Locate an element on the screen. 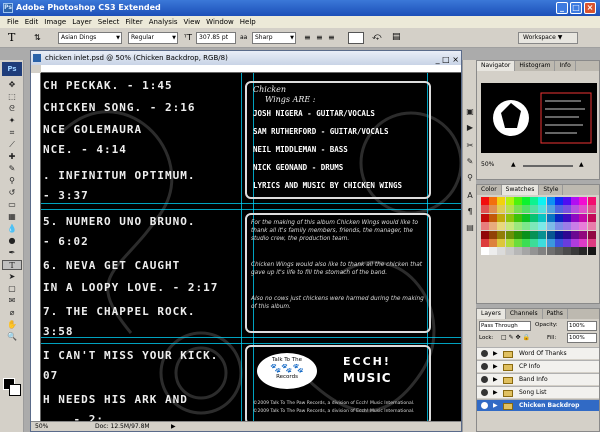  magic-wand-tool-icon: ✦ is located at coordinates (12, 121).